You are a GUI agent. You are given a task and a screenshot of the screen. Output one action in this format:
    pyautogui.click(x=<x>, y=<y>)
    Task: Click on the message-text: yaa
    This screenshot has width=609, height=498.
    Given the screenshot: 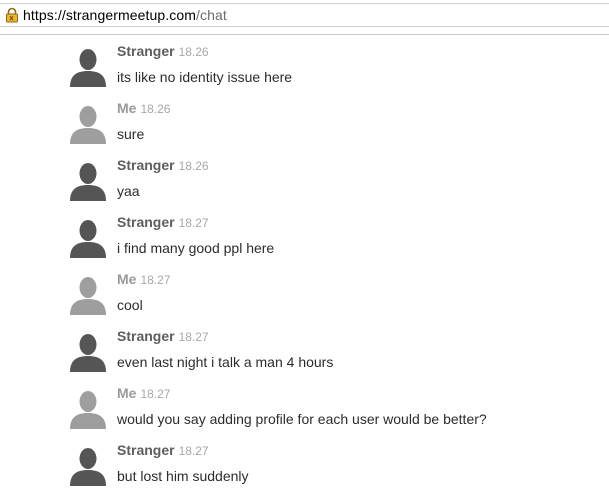 What is the action you would take?
    pyautogui.click(x=128, y=191)
    